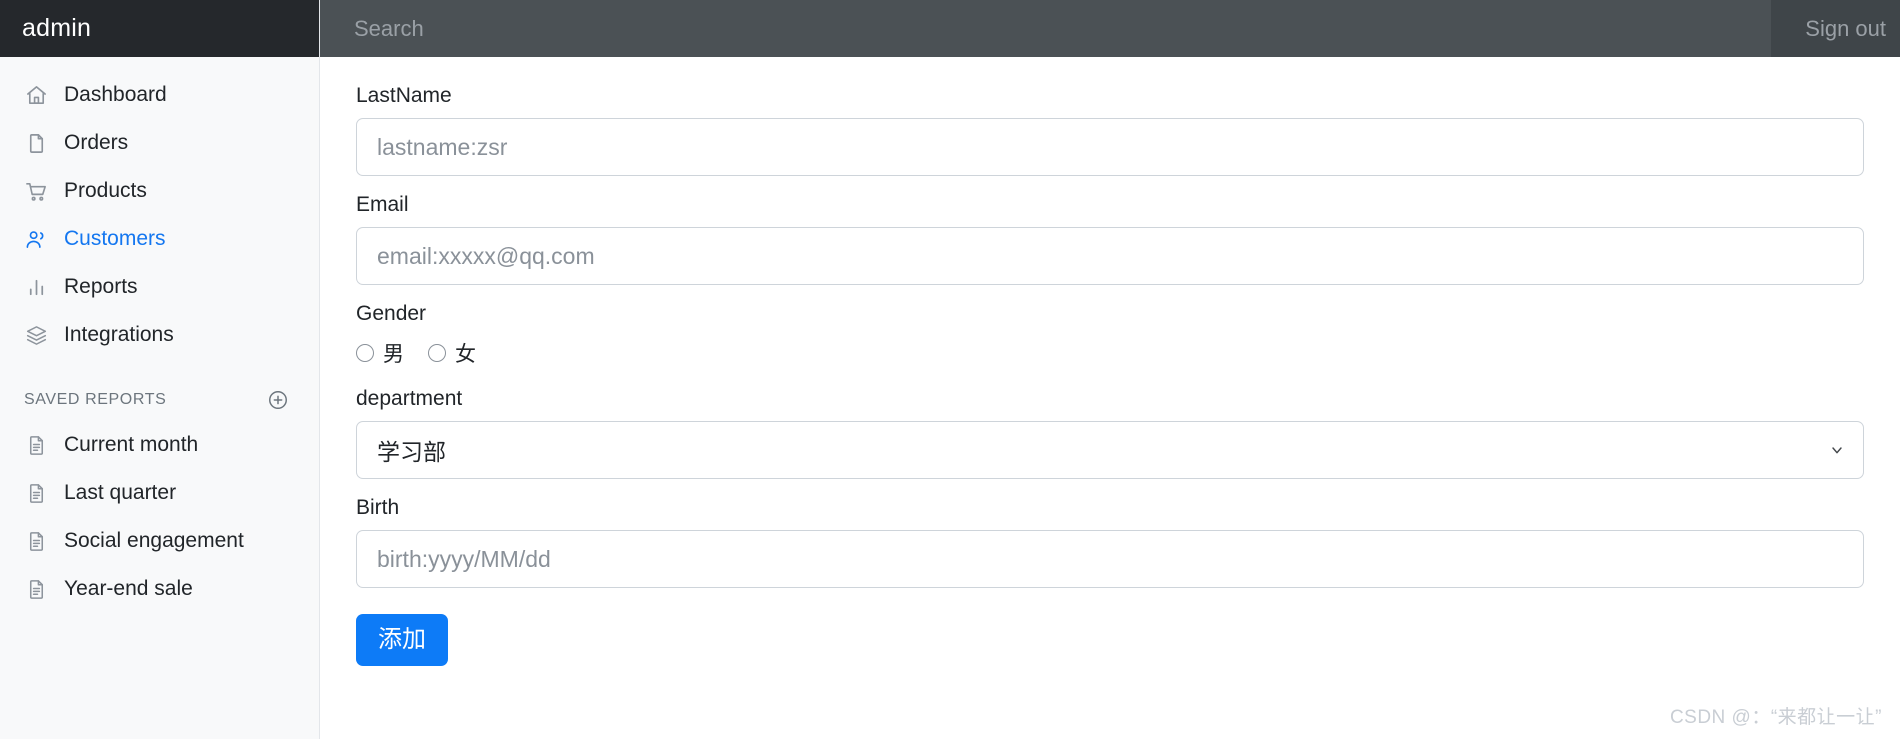 The width and height of the screenshot is (1900, 739). Describe the element at coordinates (452, 353) in the screenshot. I see `gender-radio-female: 女` at that location.